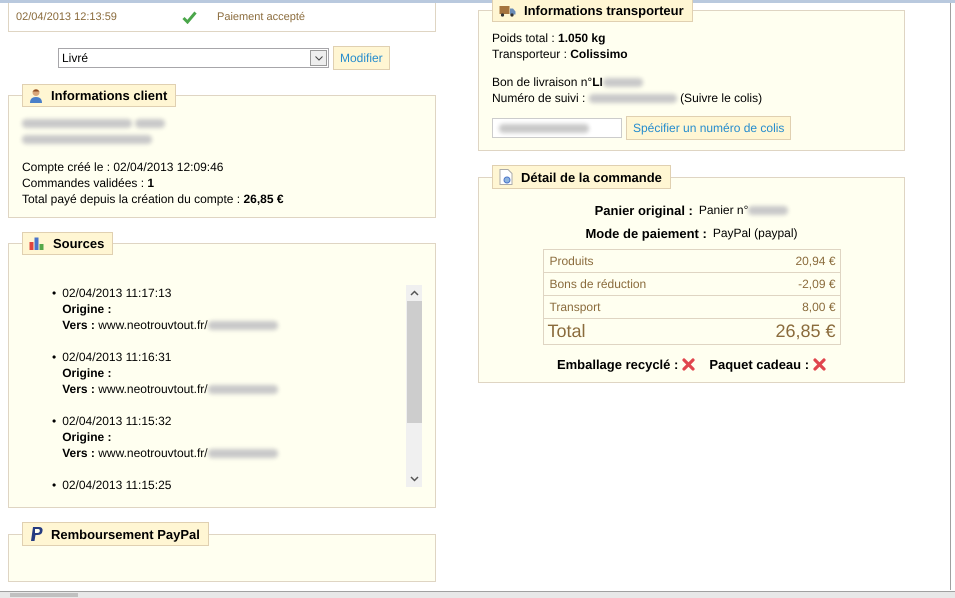 This screenshot has height=598, width=955. What do you see at coordinates (643, 210) in the screenshot?
I see `cart-label: Panier original :` at bounding box center [643, 210].